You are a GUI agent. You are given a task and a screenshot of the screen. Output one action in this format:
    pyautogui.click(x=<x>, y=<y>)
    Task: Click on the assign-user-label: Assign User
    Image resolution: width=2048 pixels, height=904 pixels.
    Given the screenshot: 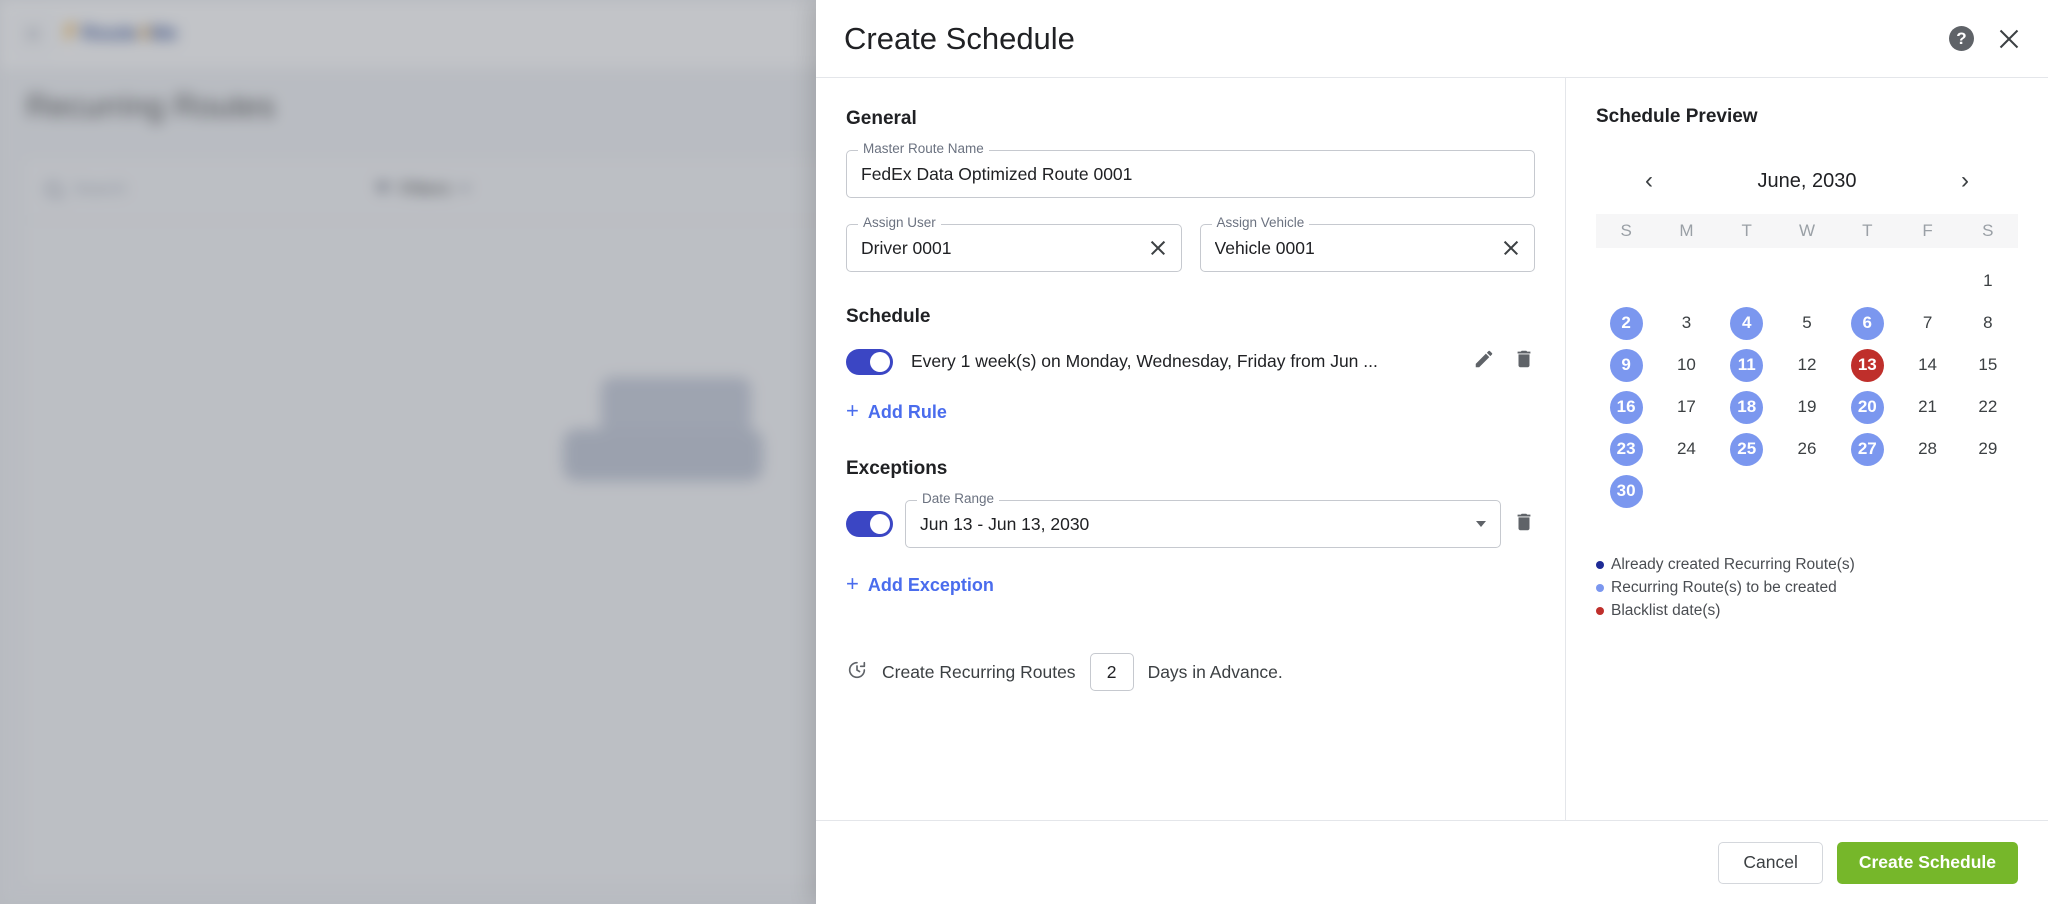 What is the action you would take?
    pyautogui.click(x=899, y=223)
    